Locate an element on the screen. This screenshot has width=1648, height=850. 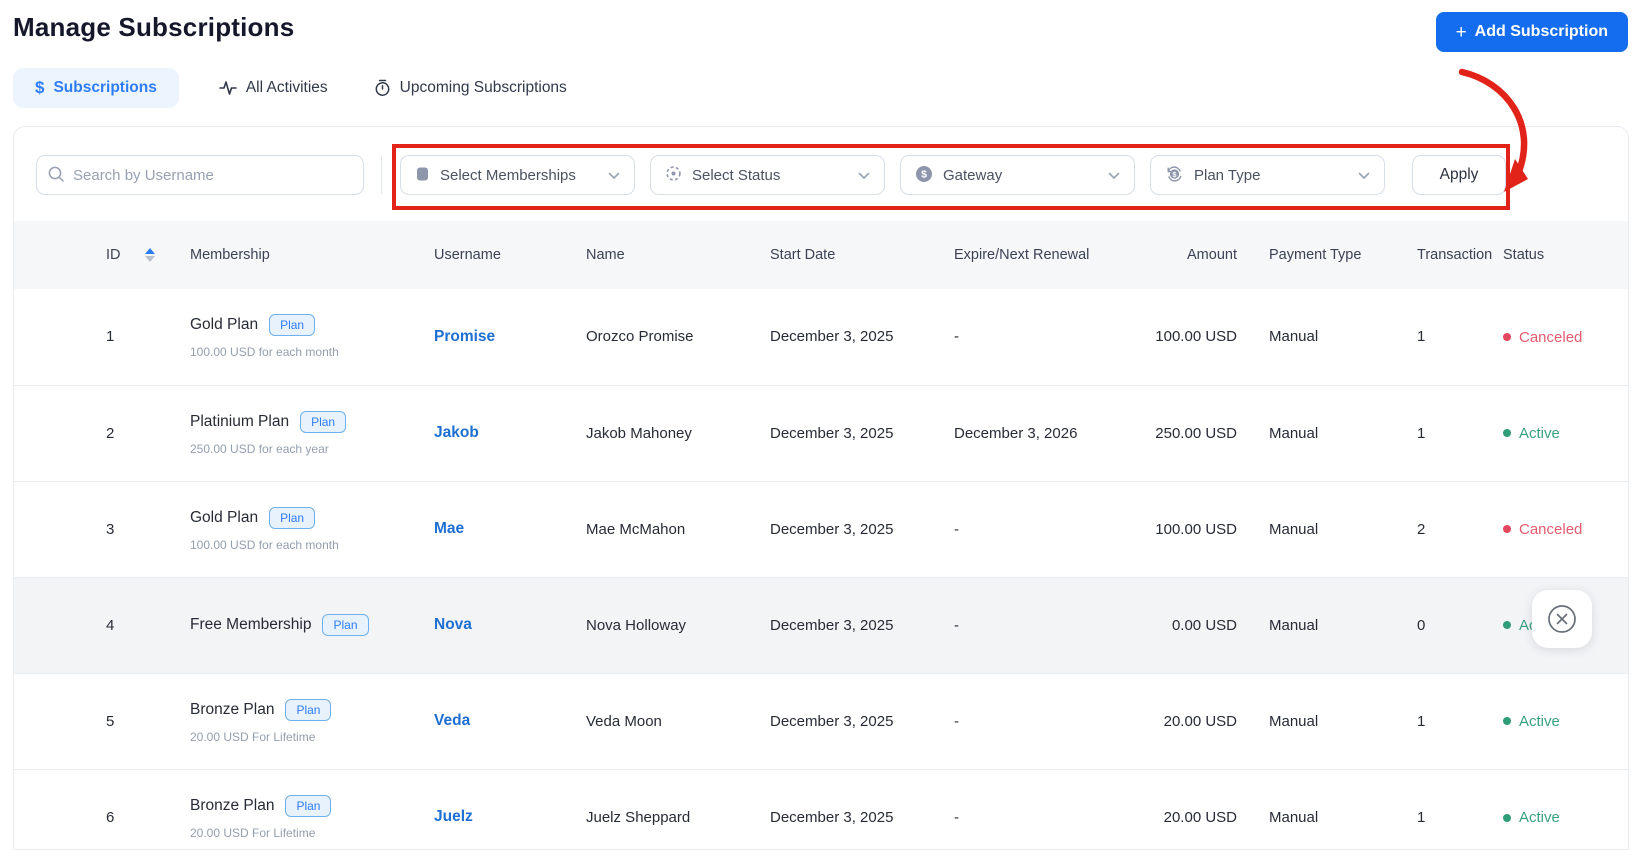
filter-divider is located at coordinates (381, 175).